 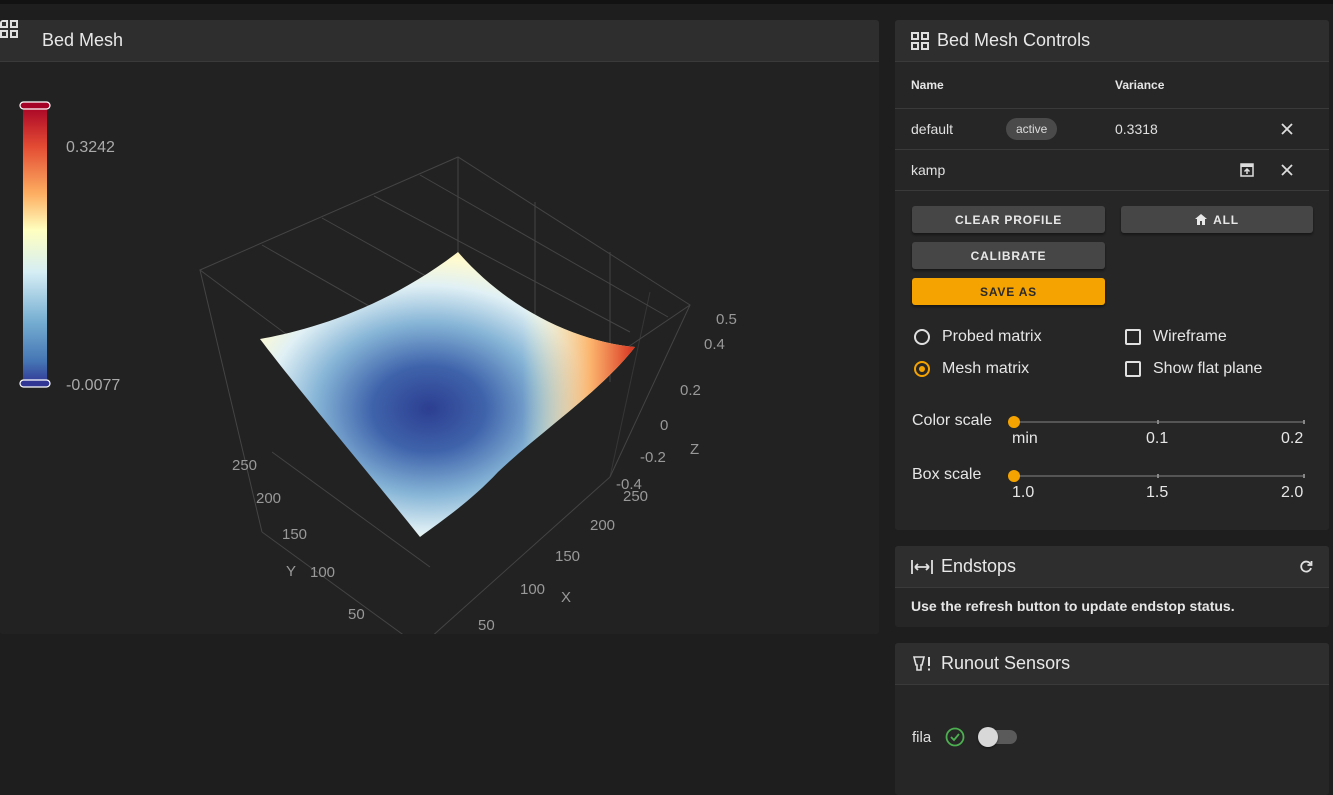 What do you see at coordinates (1112, 85) in the screenshot?
I see `profile-table-header: Name Variance` at bounding box center [1112, 85].